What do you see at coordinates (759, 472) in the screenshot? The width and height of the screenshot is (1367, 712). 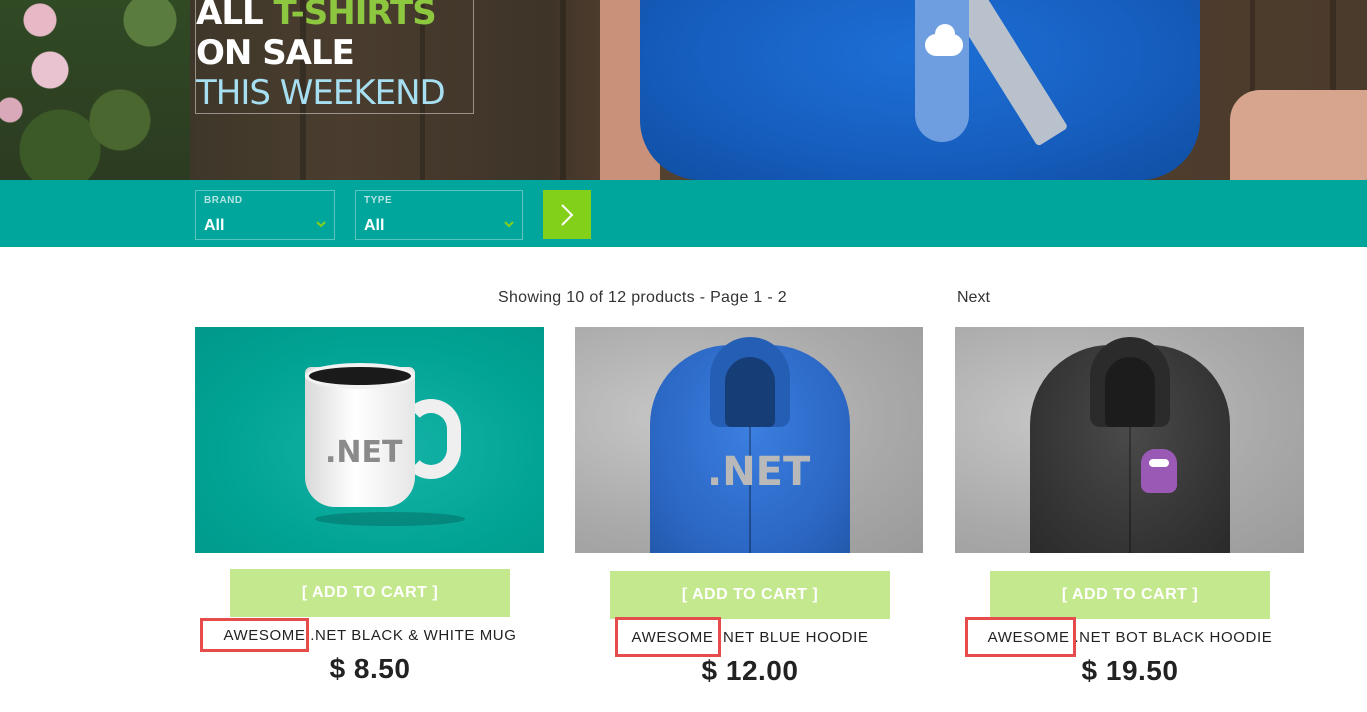 I see `hoodie-logo-text: .NET` at bounding box center [759, 472].